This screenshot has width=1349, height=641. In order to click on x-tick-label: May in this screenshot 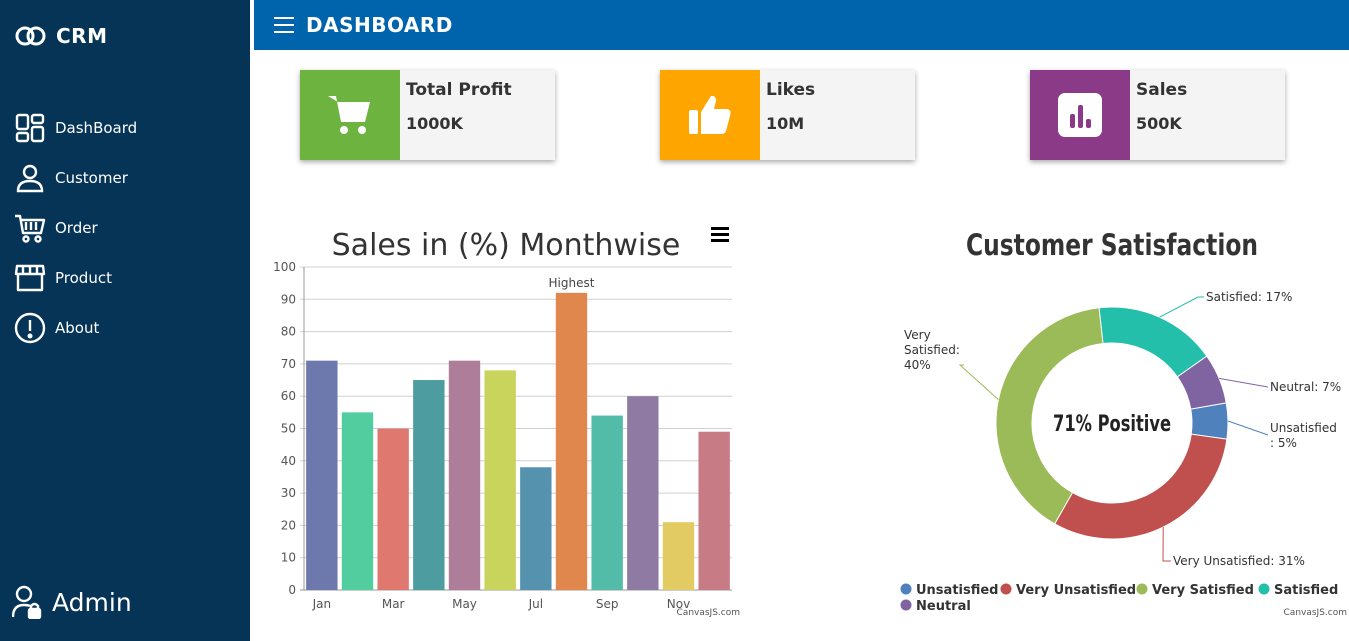, I will do `click(464, 604)`.